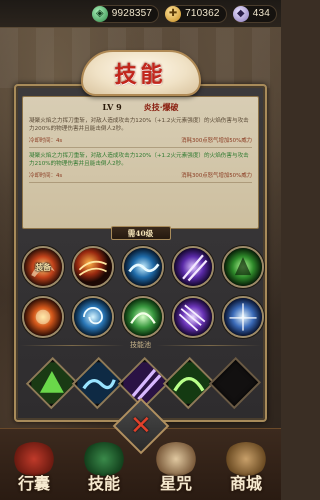 The width and height of the screenshot is (320, 500). I want to click on resource-bar: ◈ 9928357 ✚ 710362 ◆ 434, so click(140, 14).